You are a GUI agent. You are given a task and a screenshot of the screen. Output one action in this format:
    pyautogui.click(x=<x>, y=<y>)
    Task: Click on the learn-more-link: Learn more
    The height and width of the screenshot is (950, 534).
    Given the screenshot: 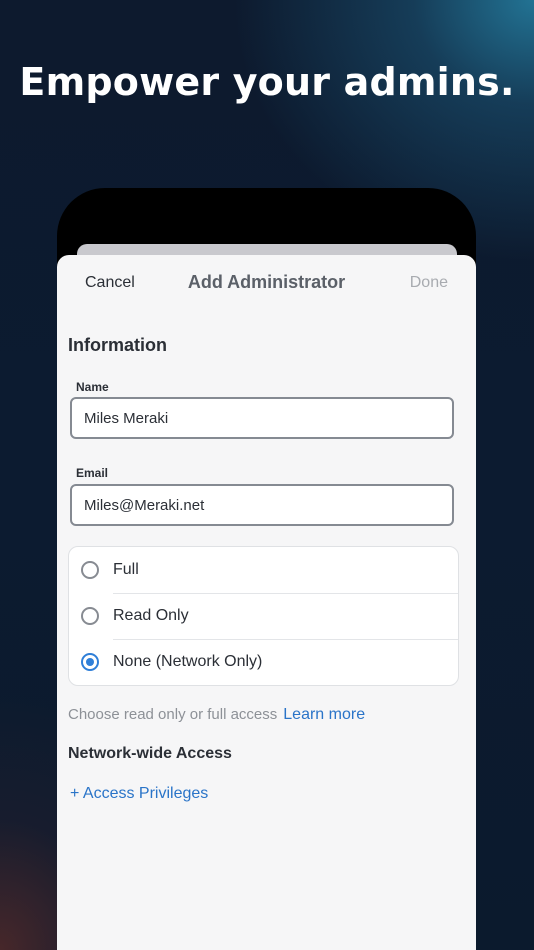 What is the action you would take?
    pyautogui.click(x=324, y=714)
    